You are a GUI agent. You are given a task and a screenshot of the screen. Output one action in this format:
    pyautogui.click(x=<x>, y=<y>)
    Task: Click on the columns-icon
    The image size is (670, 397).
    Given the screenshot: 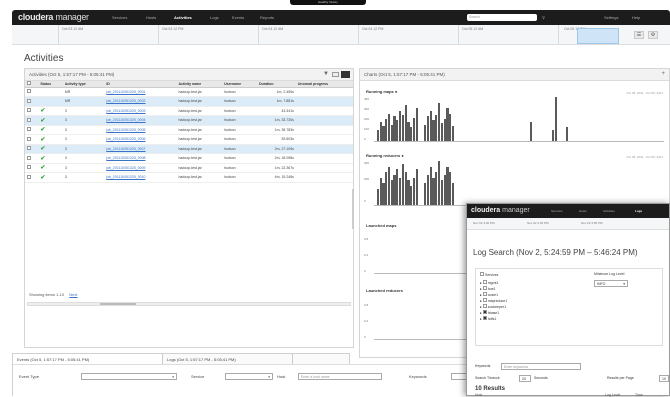 What is the action you would take?
    pyautogui.click(x=335, y=74)
    